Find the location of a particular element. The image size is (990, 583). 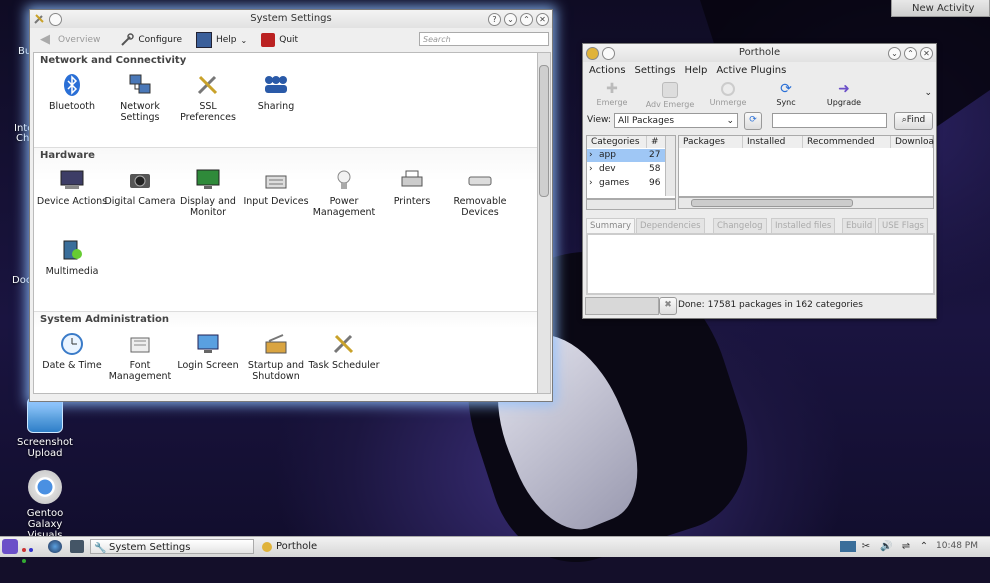

settings-item-power: Power Management is located at coordinates (344, 193).